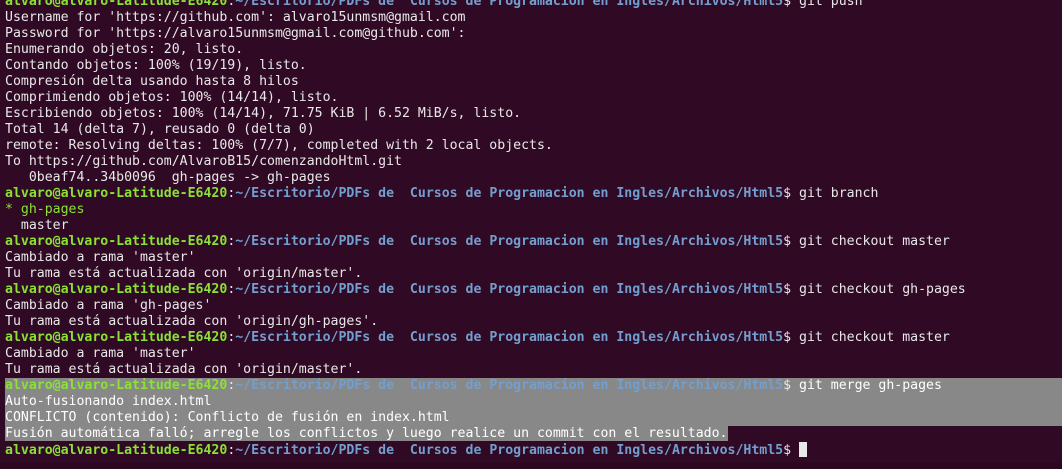 The height and width of the screenshot is (469, 1062). I want to click on output-text: * gh-pages, so click(45, 209).